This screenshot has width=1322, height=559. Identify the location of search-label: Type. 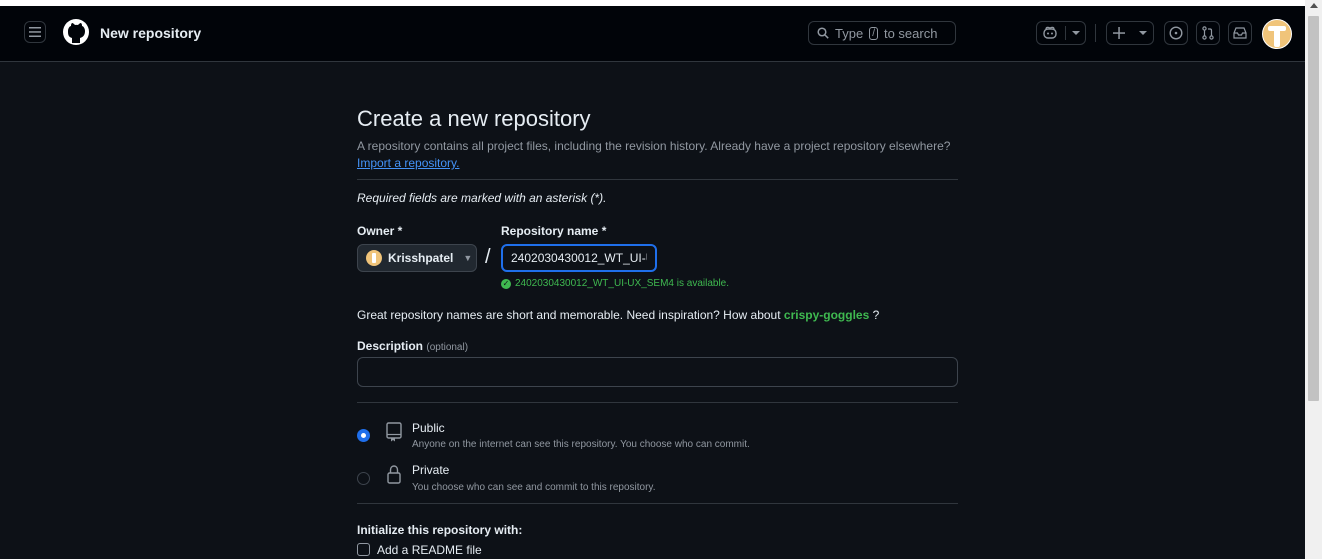
(849, 33).